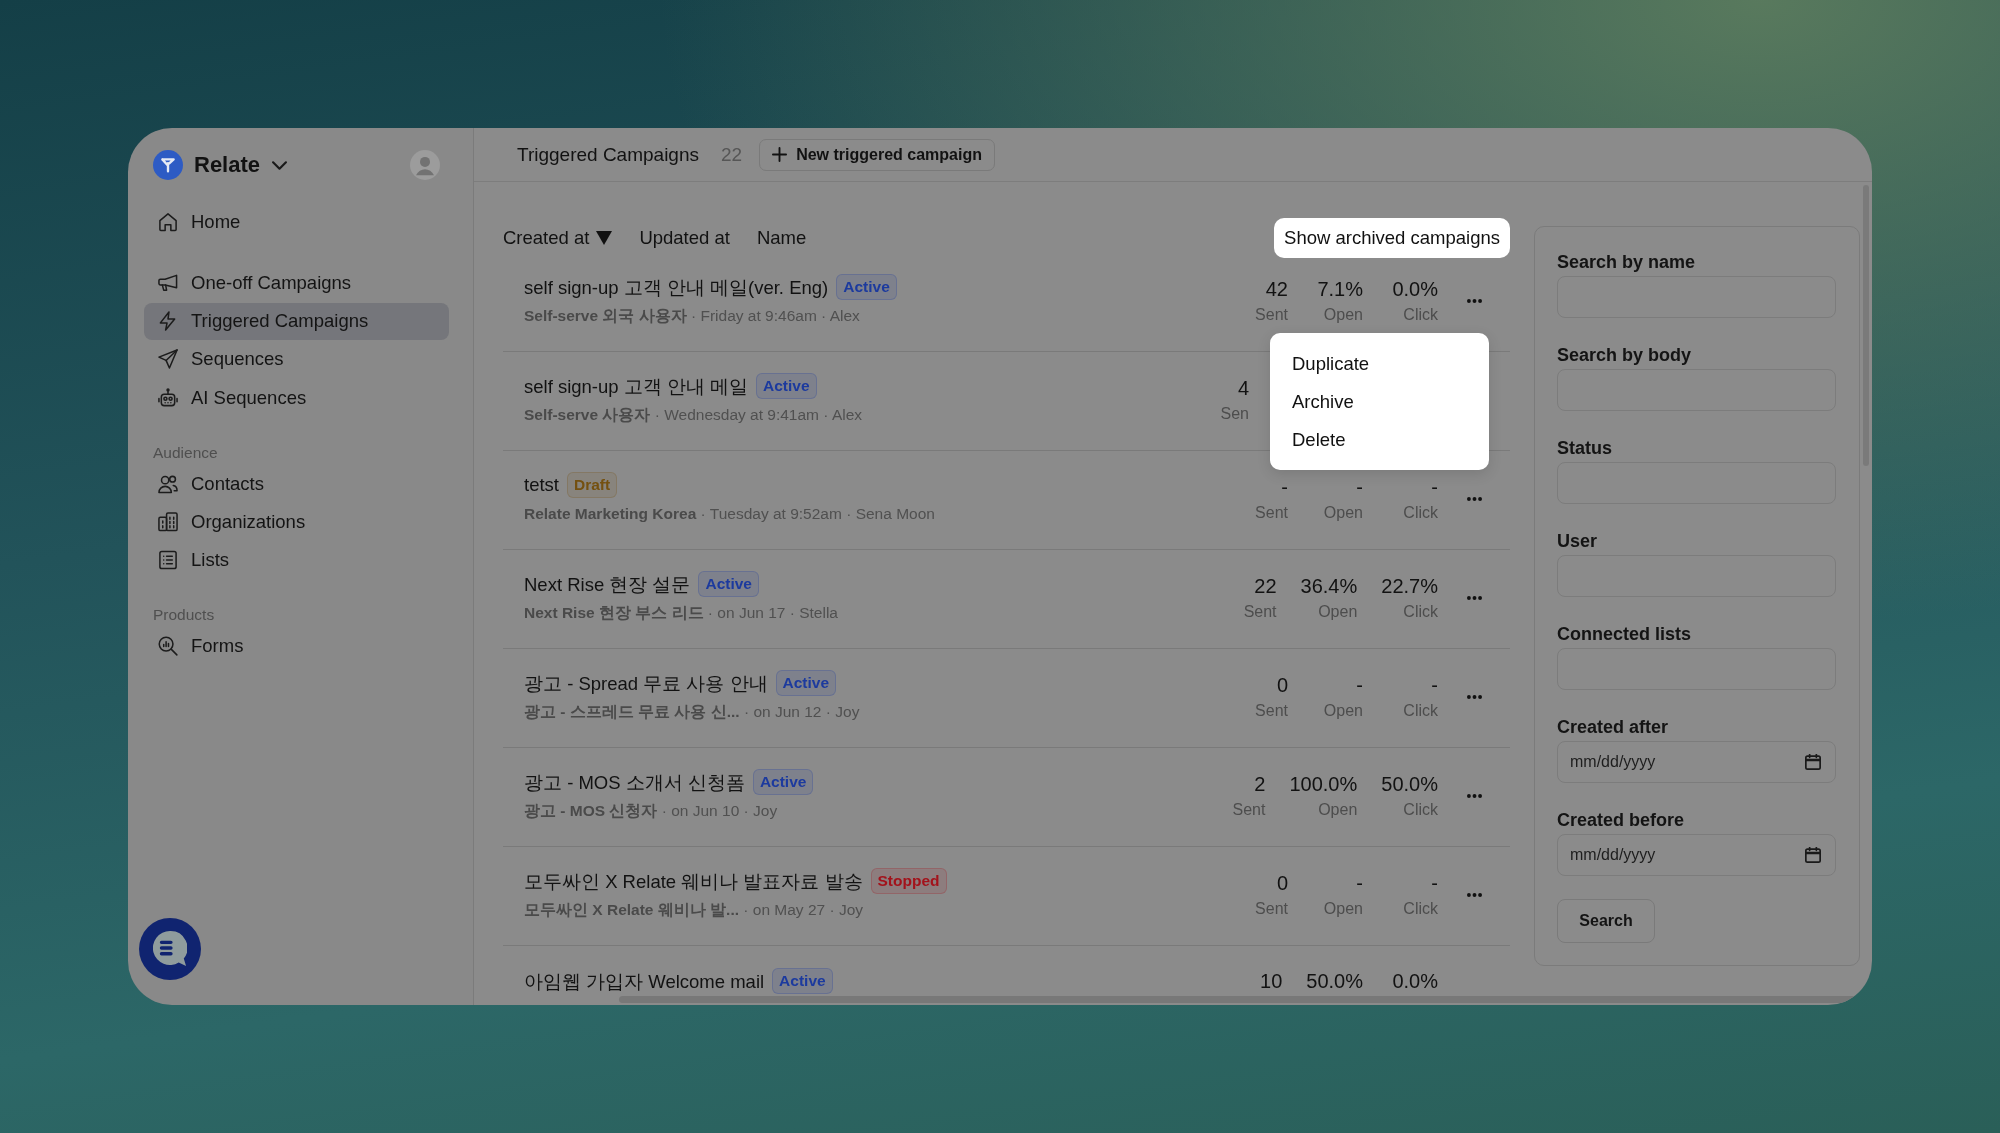 This screenshot has height=1133, width=2000. I want to click on campaign-title: self sign-up 고객 안내 메일, so click(636, 386).